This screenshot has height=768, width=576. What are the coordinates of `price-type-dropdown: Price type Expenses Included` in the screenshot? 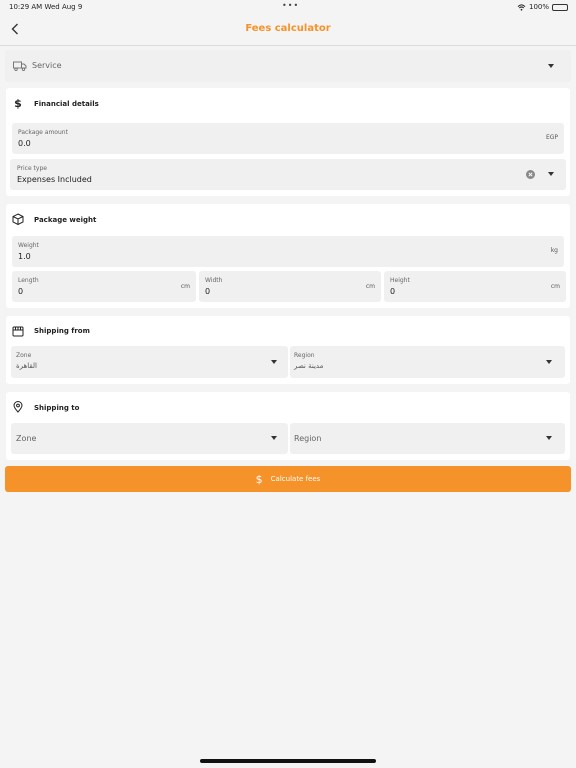 It's located at (288, 174).